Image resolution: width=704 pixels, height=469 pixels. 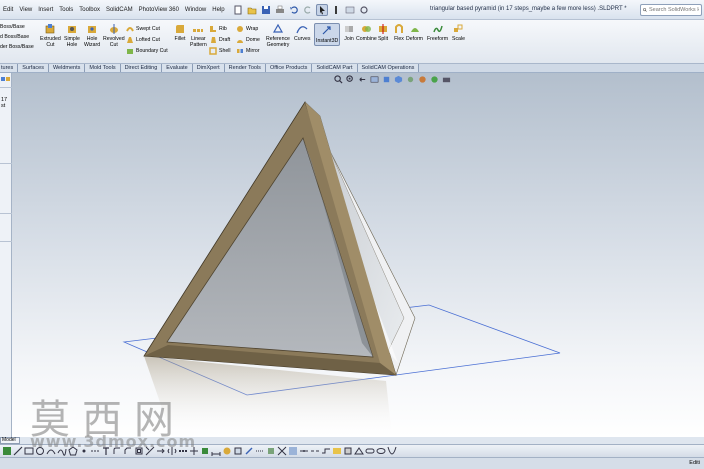 I want to click on repair-sketch-icon, so click(x=227, y=451).